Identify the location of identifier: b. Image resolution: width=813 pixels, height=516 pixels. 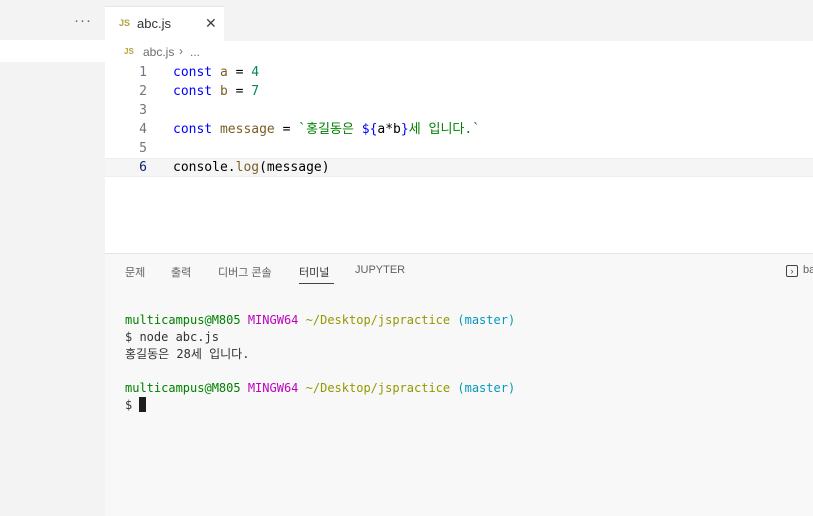
(223, 91).